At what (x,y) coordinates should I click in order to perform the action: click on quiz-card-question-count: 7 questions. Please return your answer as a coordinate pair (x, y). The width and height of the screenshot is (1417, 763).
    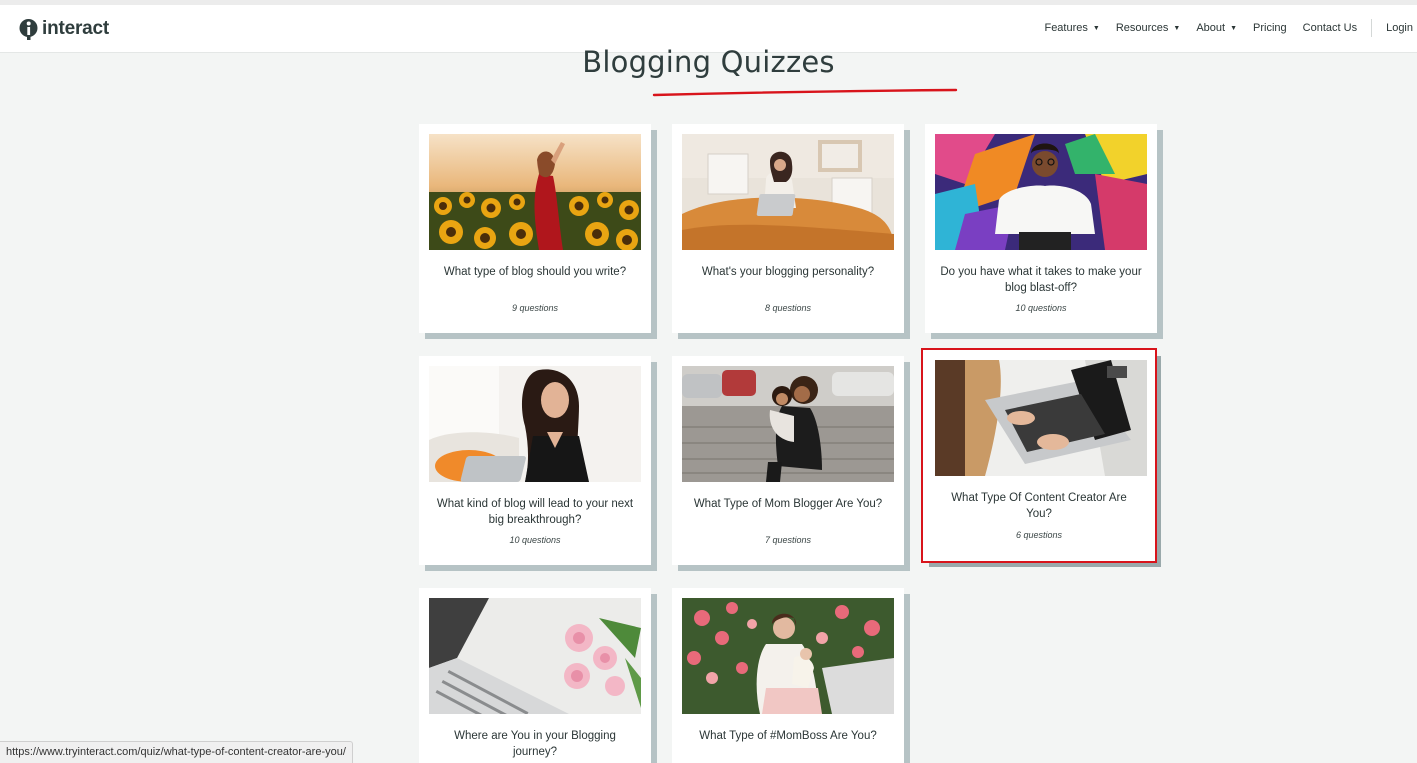
    Looking at the image, I should click on (788, 540).